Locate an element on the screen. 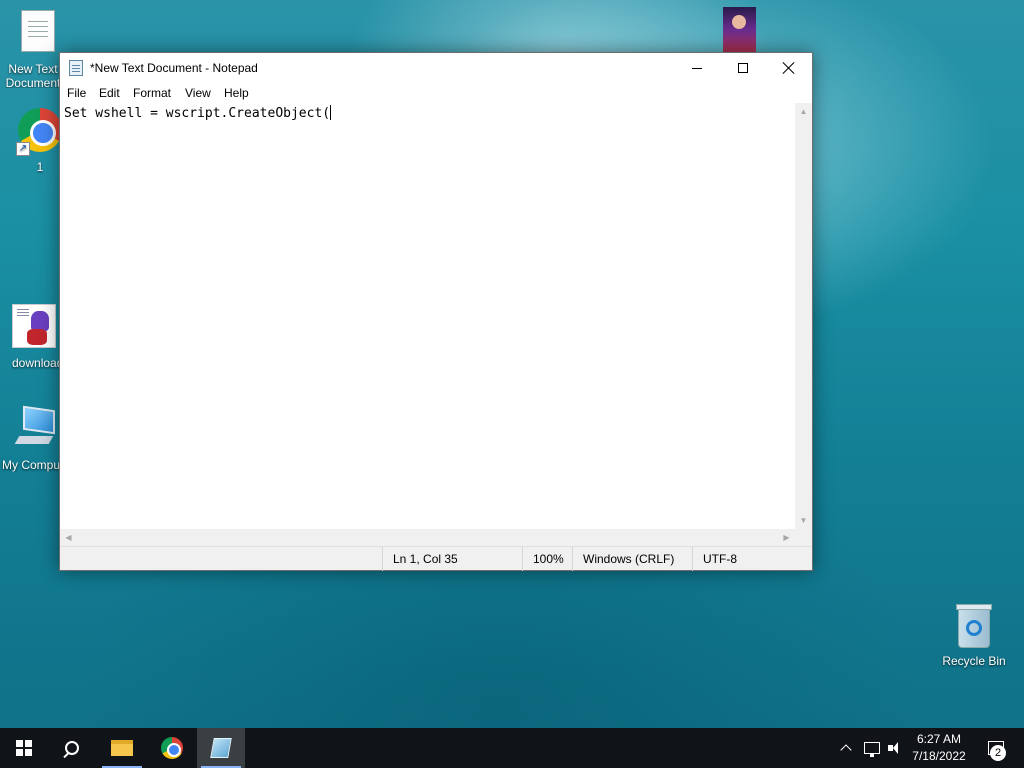 The height and width of the screenshot is (768, 1024). scroll-down-icon: ▼ is located at coordinates (803, 520).